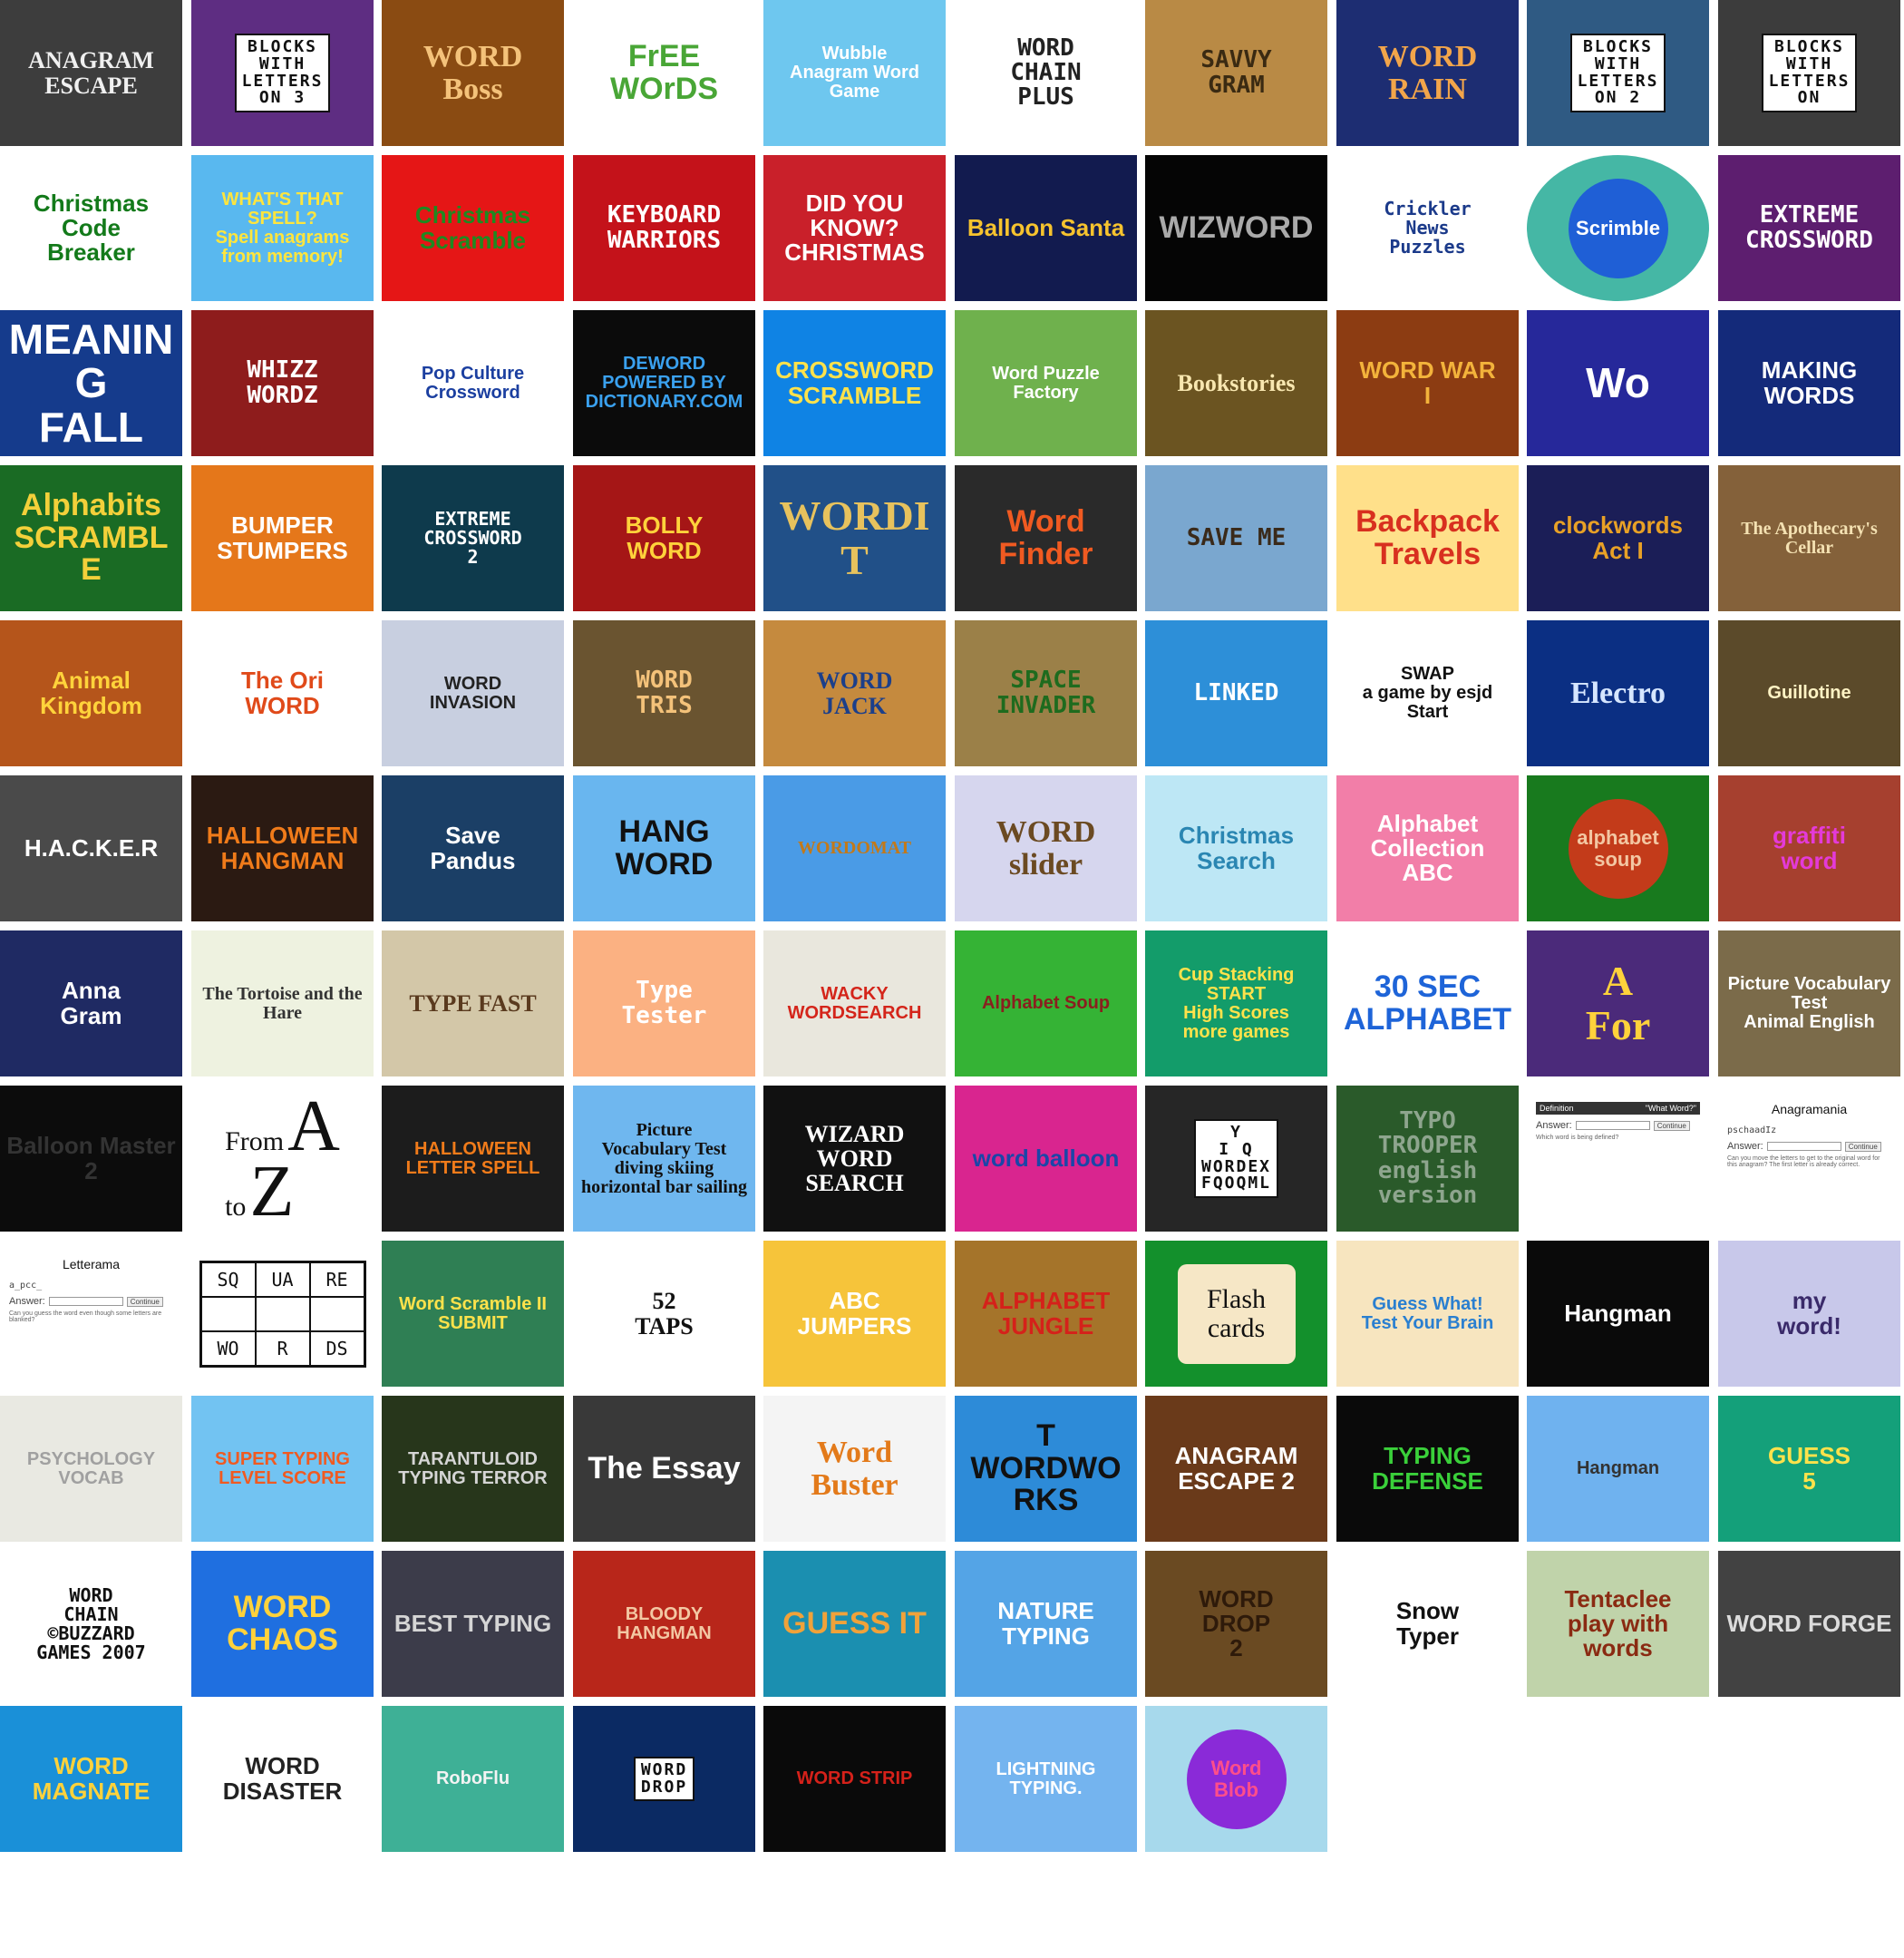  What do you see at coordinates (1427, 1624) in the screenshot?
I see `game-tile-snow-typer: Snow Typer` at bounding box center [1427, 1624].